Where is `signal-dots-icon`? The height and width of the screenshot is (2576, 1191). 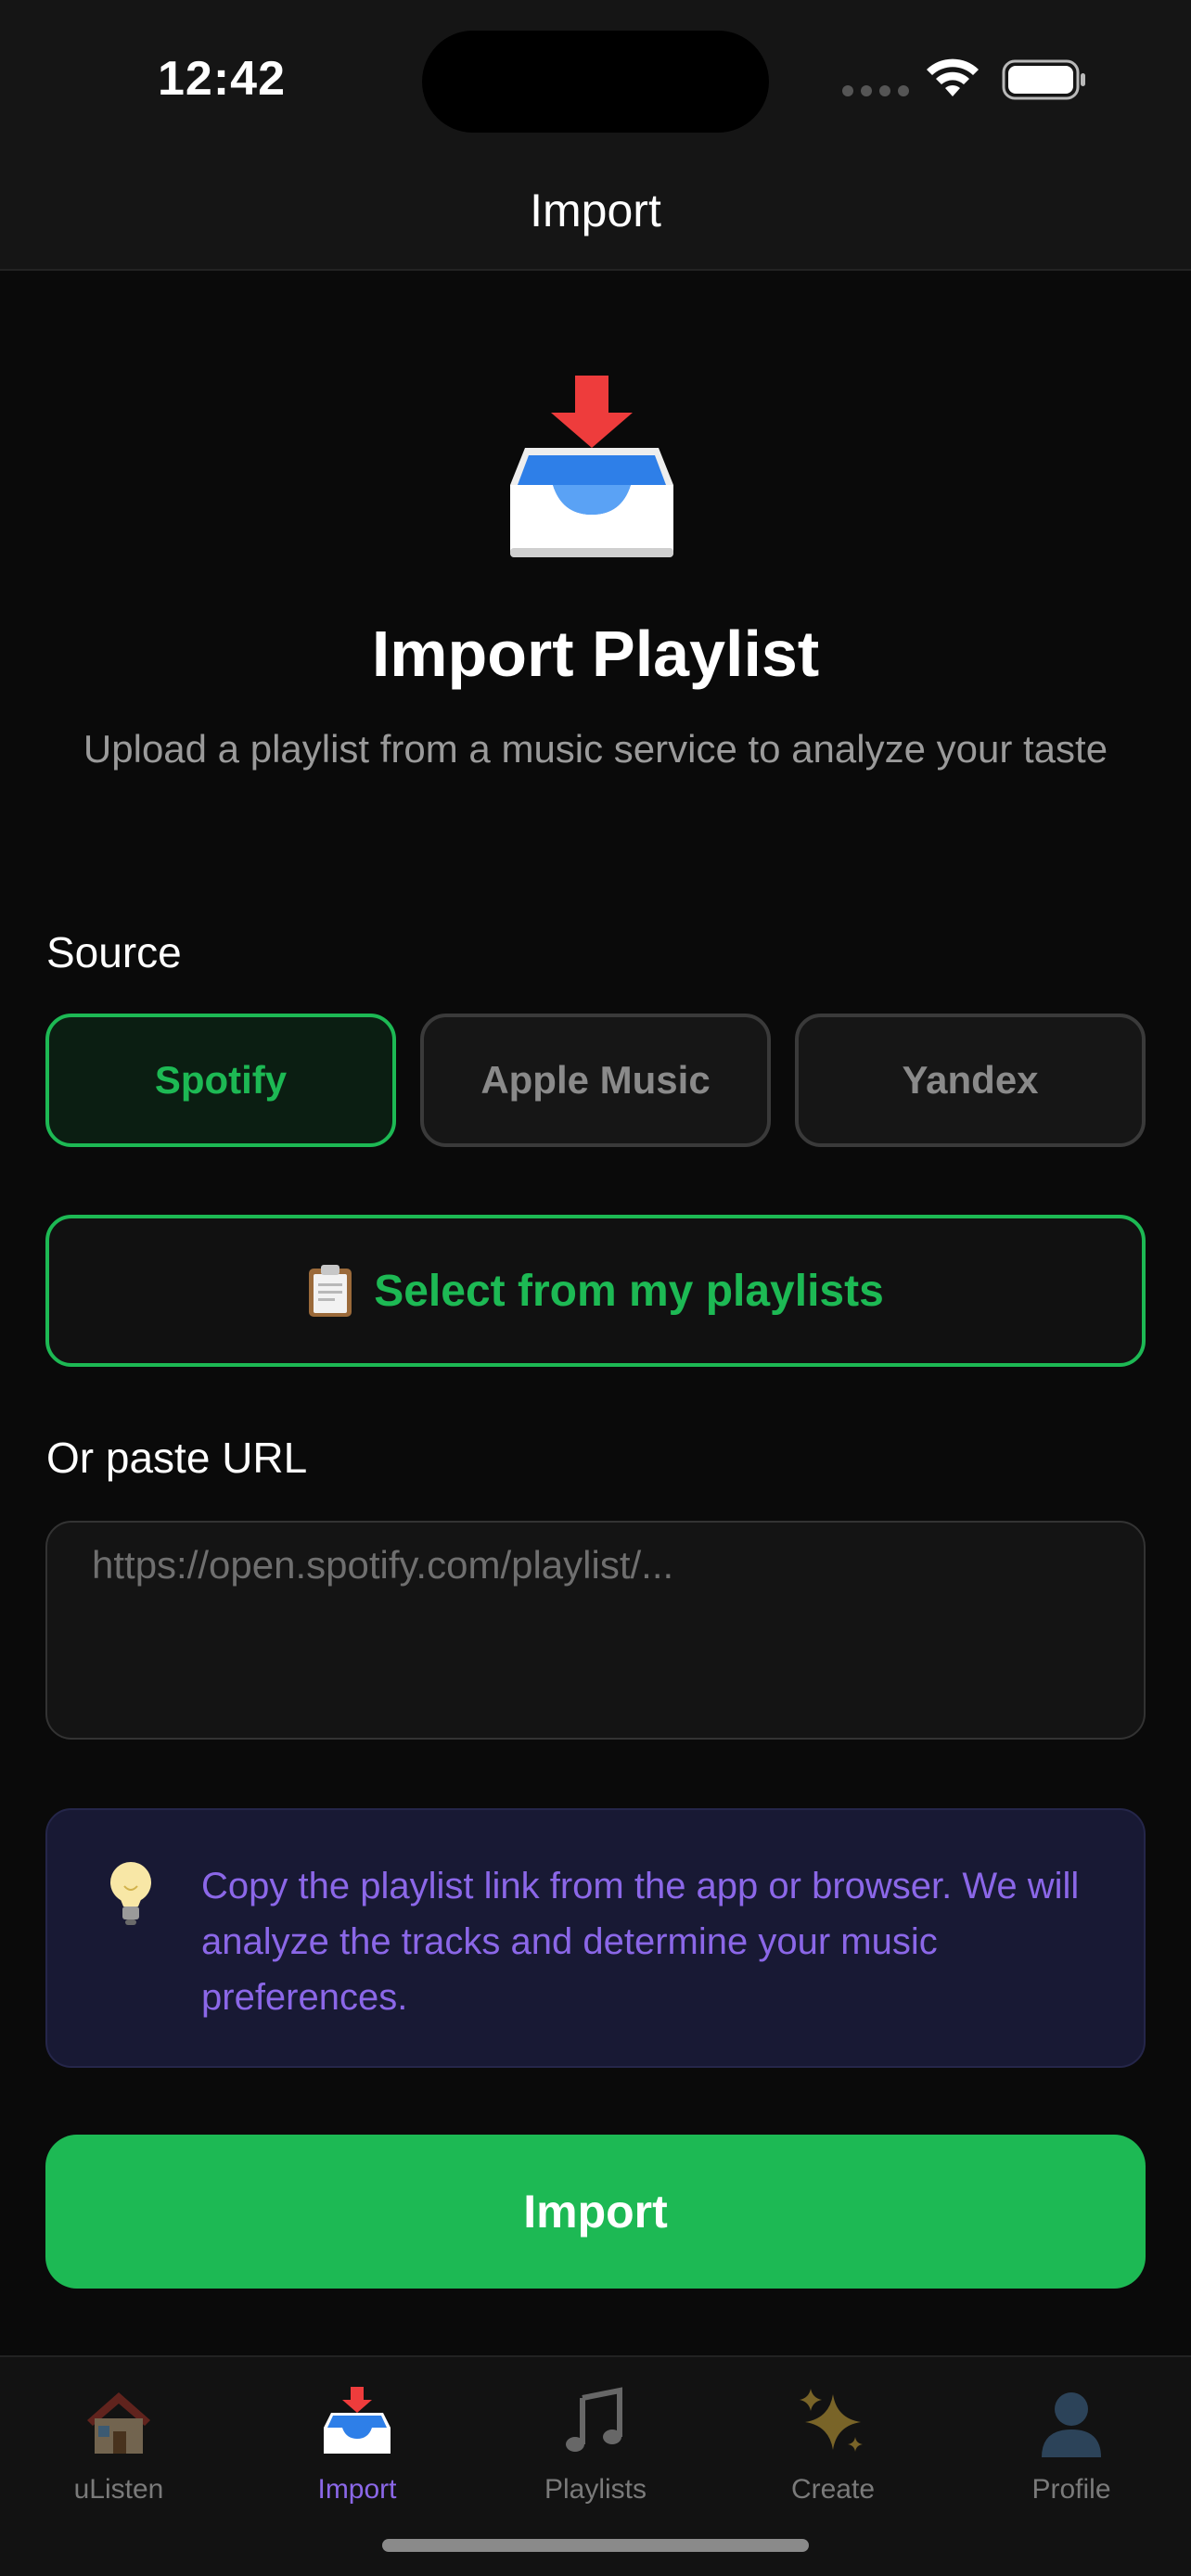
signal-dots-icon is located at coordinates (875, 90).